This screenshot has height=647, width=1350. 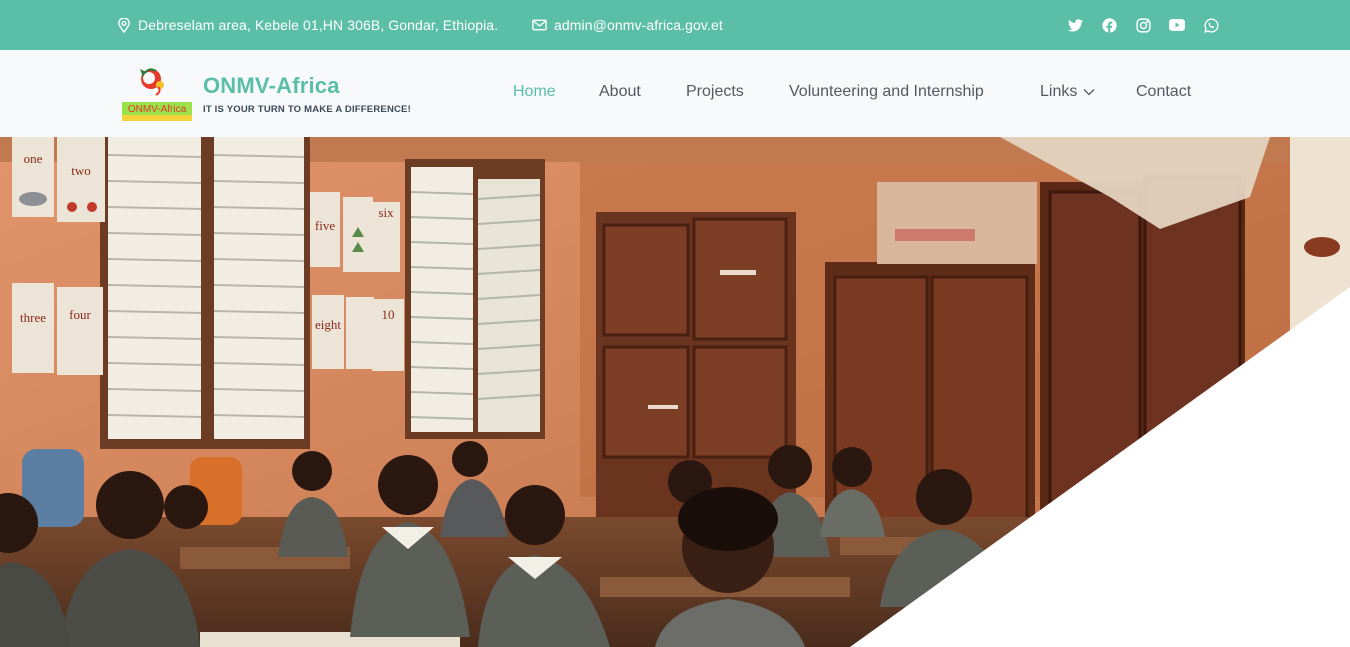 I want to click on nav-links: Links, so click(x=1067, y=92).